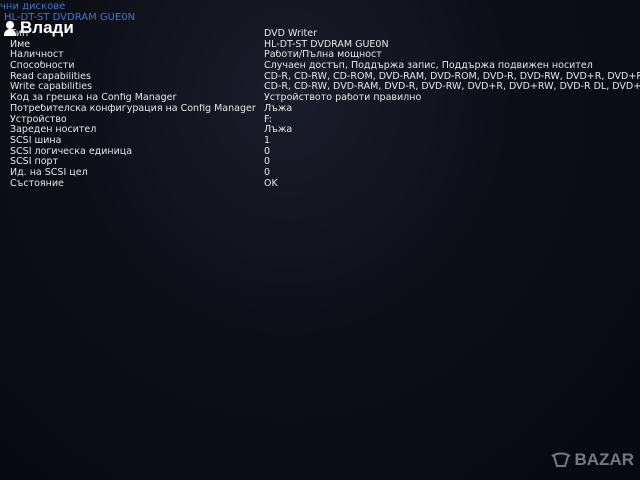 The width and height of the screenshot is (640, 480). I want to click on property-name: Write capabilities, so click(51, 87).